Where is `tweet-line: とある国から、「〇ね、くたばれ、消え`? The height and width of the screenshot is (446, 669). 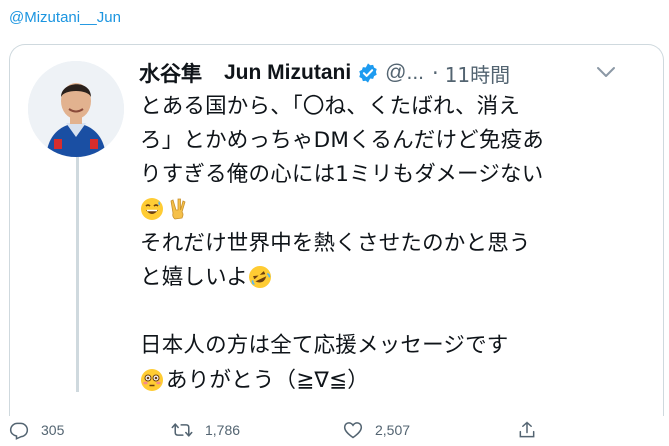
tweet-line: とある国から、「〇ね、くたばれ、消え is located at coordinates (330, 106).